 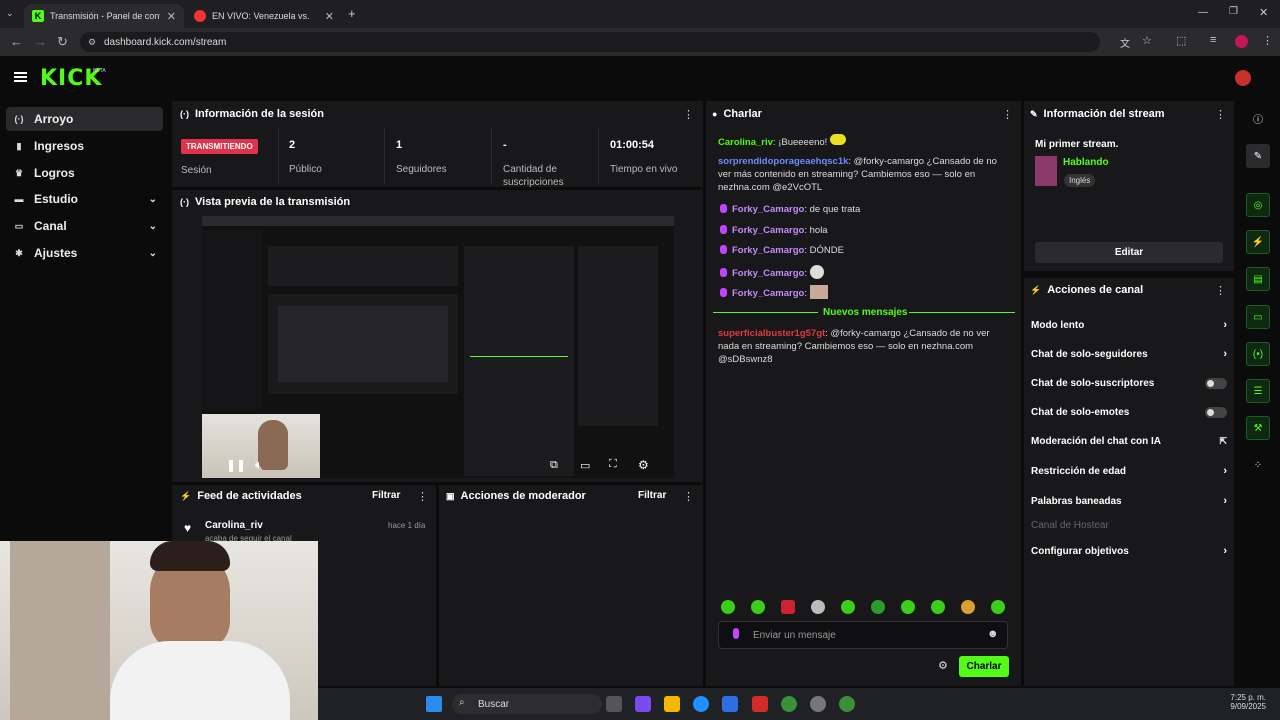 I want to click on action-palabras-baneadas: Palabras baneadas ›, so click(x=1129, y=501).